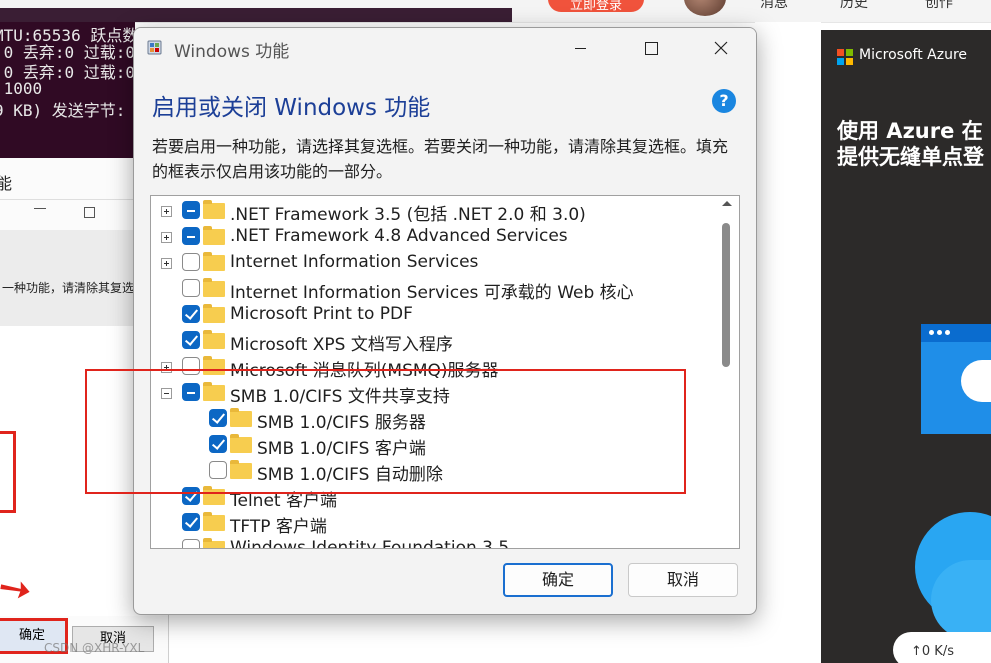 The height and width of the screenshot is (663, 991). I want to click on feature-row: Microsoft Print to PDF, so click(436, 315).